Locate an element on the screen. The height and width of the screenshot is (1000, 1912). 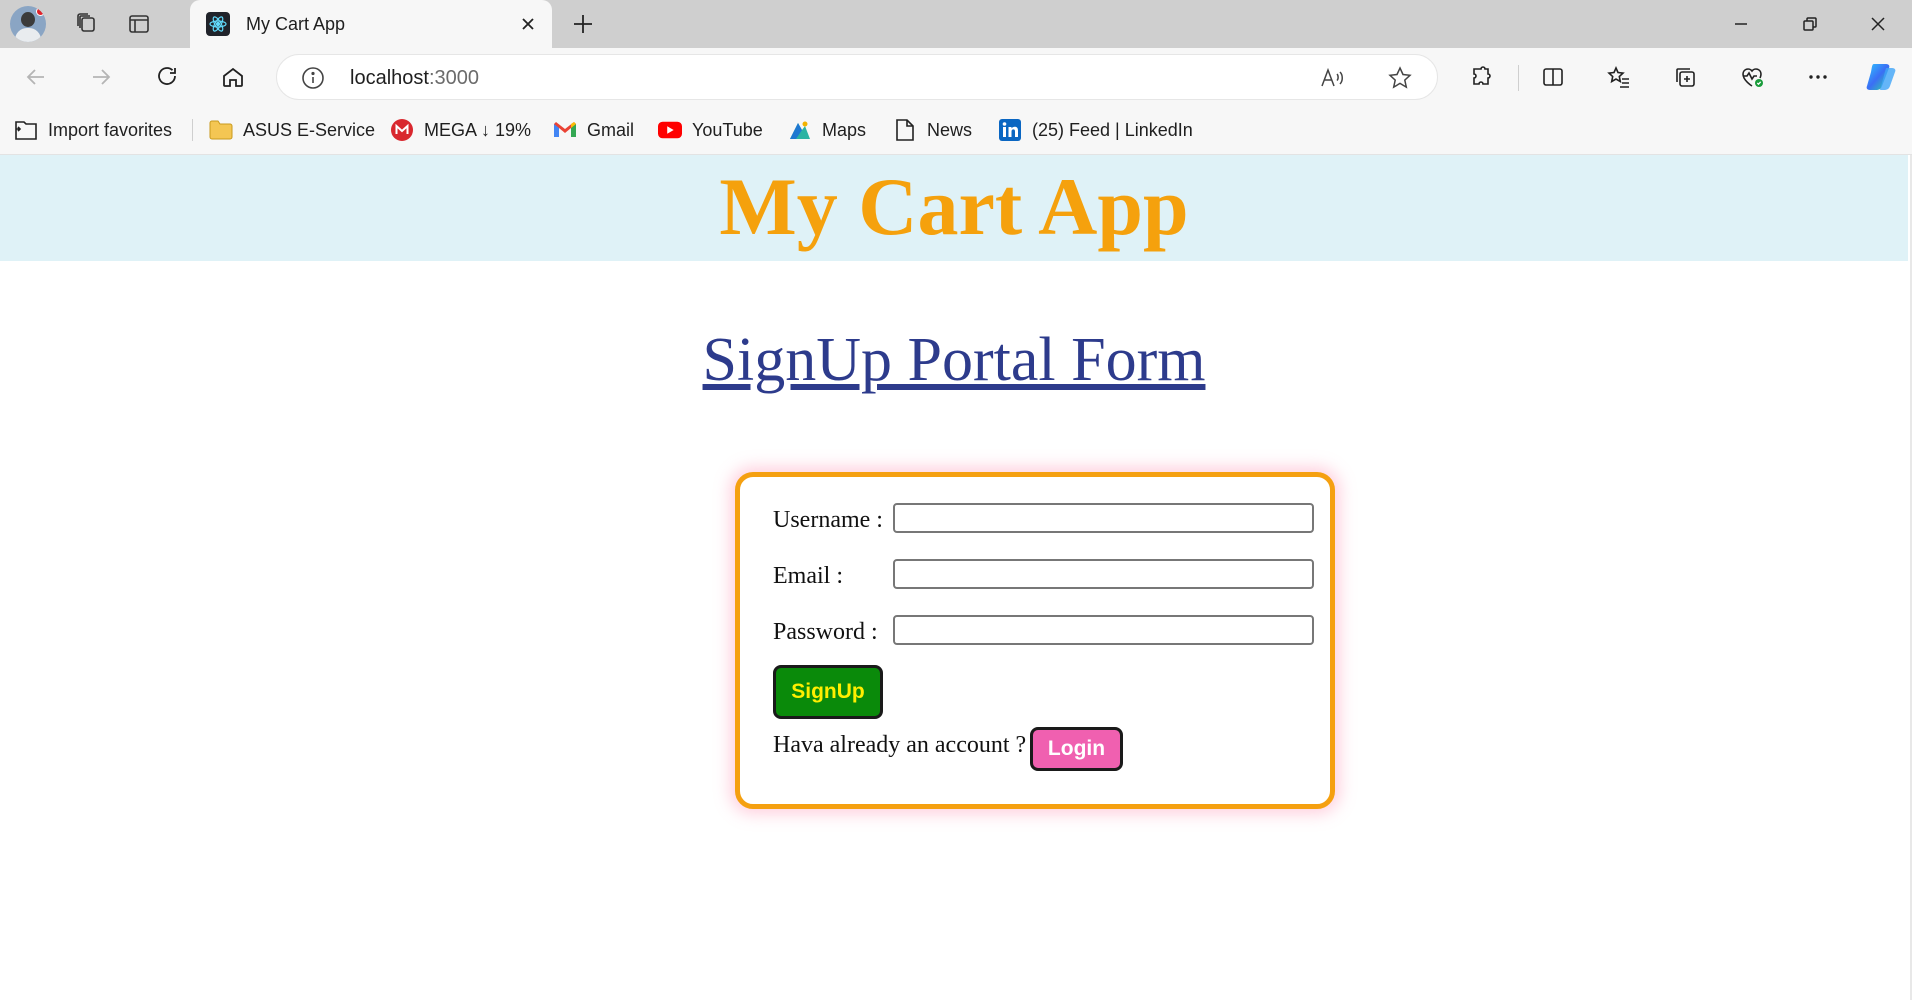
email-input is located at coordinates (1103, 574).